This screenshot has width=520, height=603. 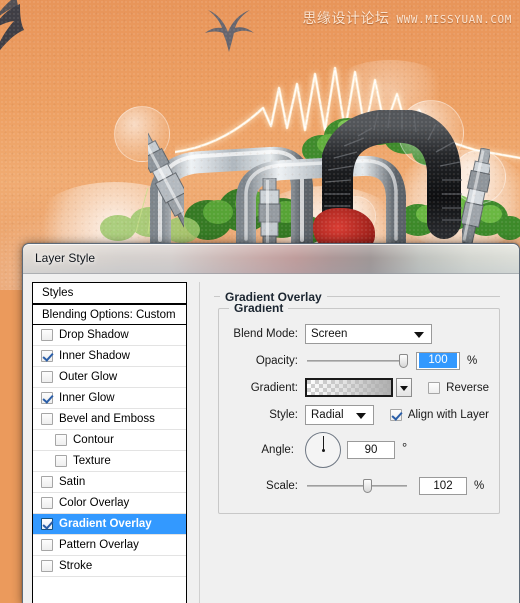 I want to click on checkbox-reverse, so click(x=434, y=387).